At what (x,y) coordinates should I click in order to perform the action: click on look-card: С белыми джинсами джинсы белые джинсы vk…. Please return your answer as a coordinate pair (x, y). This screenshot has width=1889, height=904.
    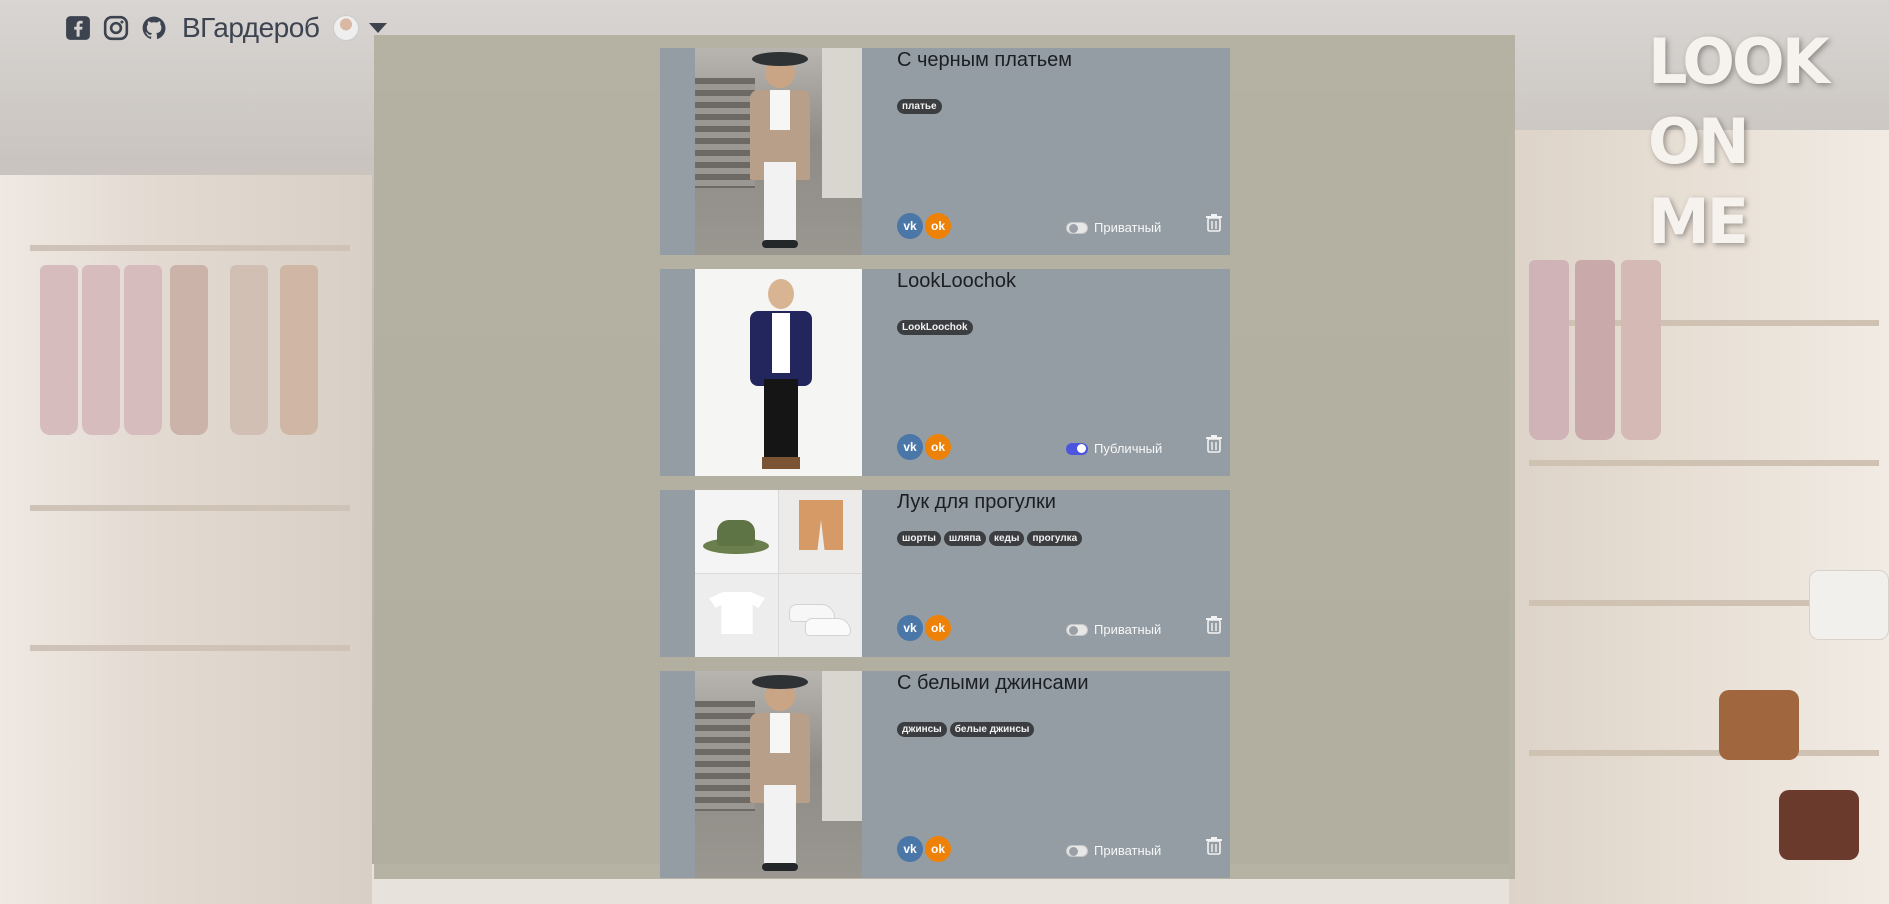
    Looking at the image, I should click on (945, 774).